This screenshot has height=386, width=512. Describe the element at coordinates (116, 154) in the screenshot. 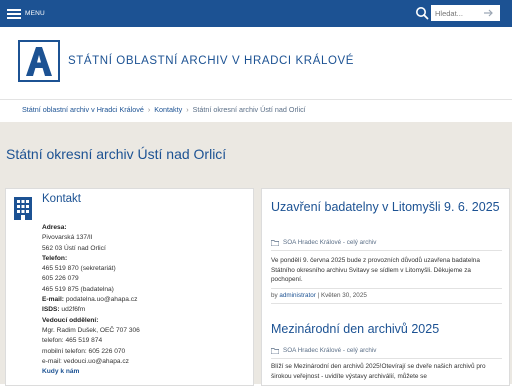

I see `page-title: Státní okresní archiv Ústí nad Orlicí` at that location.